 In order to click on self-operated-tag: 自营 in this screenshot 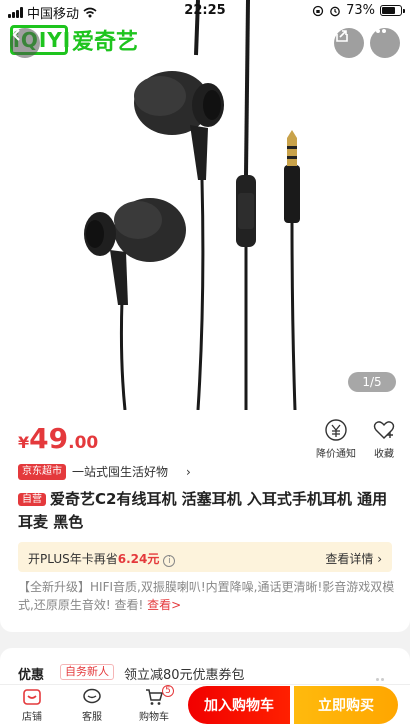, I will do `click(32, 499)`.